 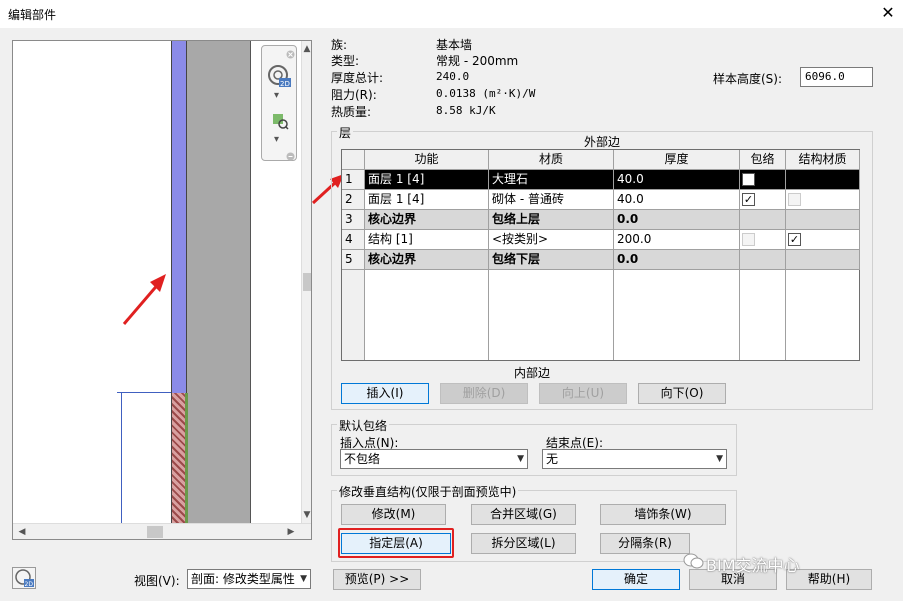 What do you see at coordinates (393, 514) in the screenshot?
I see `modify-button: 修改(M)` at bounding box center [393, 514].